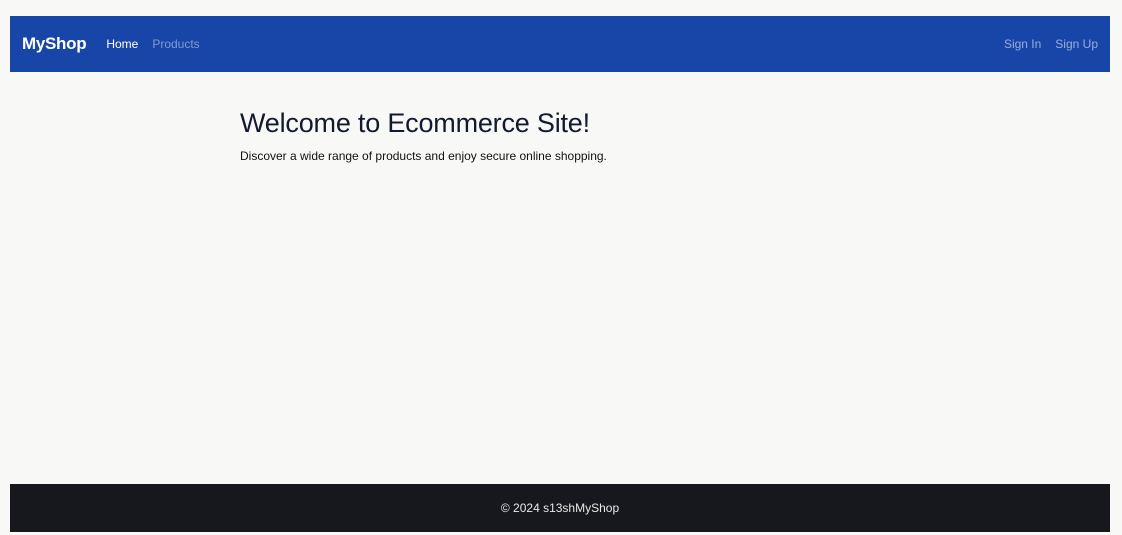  I want to click on footer-copyright: © 2024 s13shMyShop, so click(560, 508).